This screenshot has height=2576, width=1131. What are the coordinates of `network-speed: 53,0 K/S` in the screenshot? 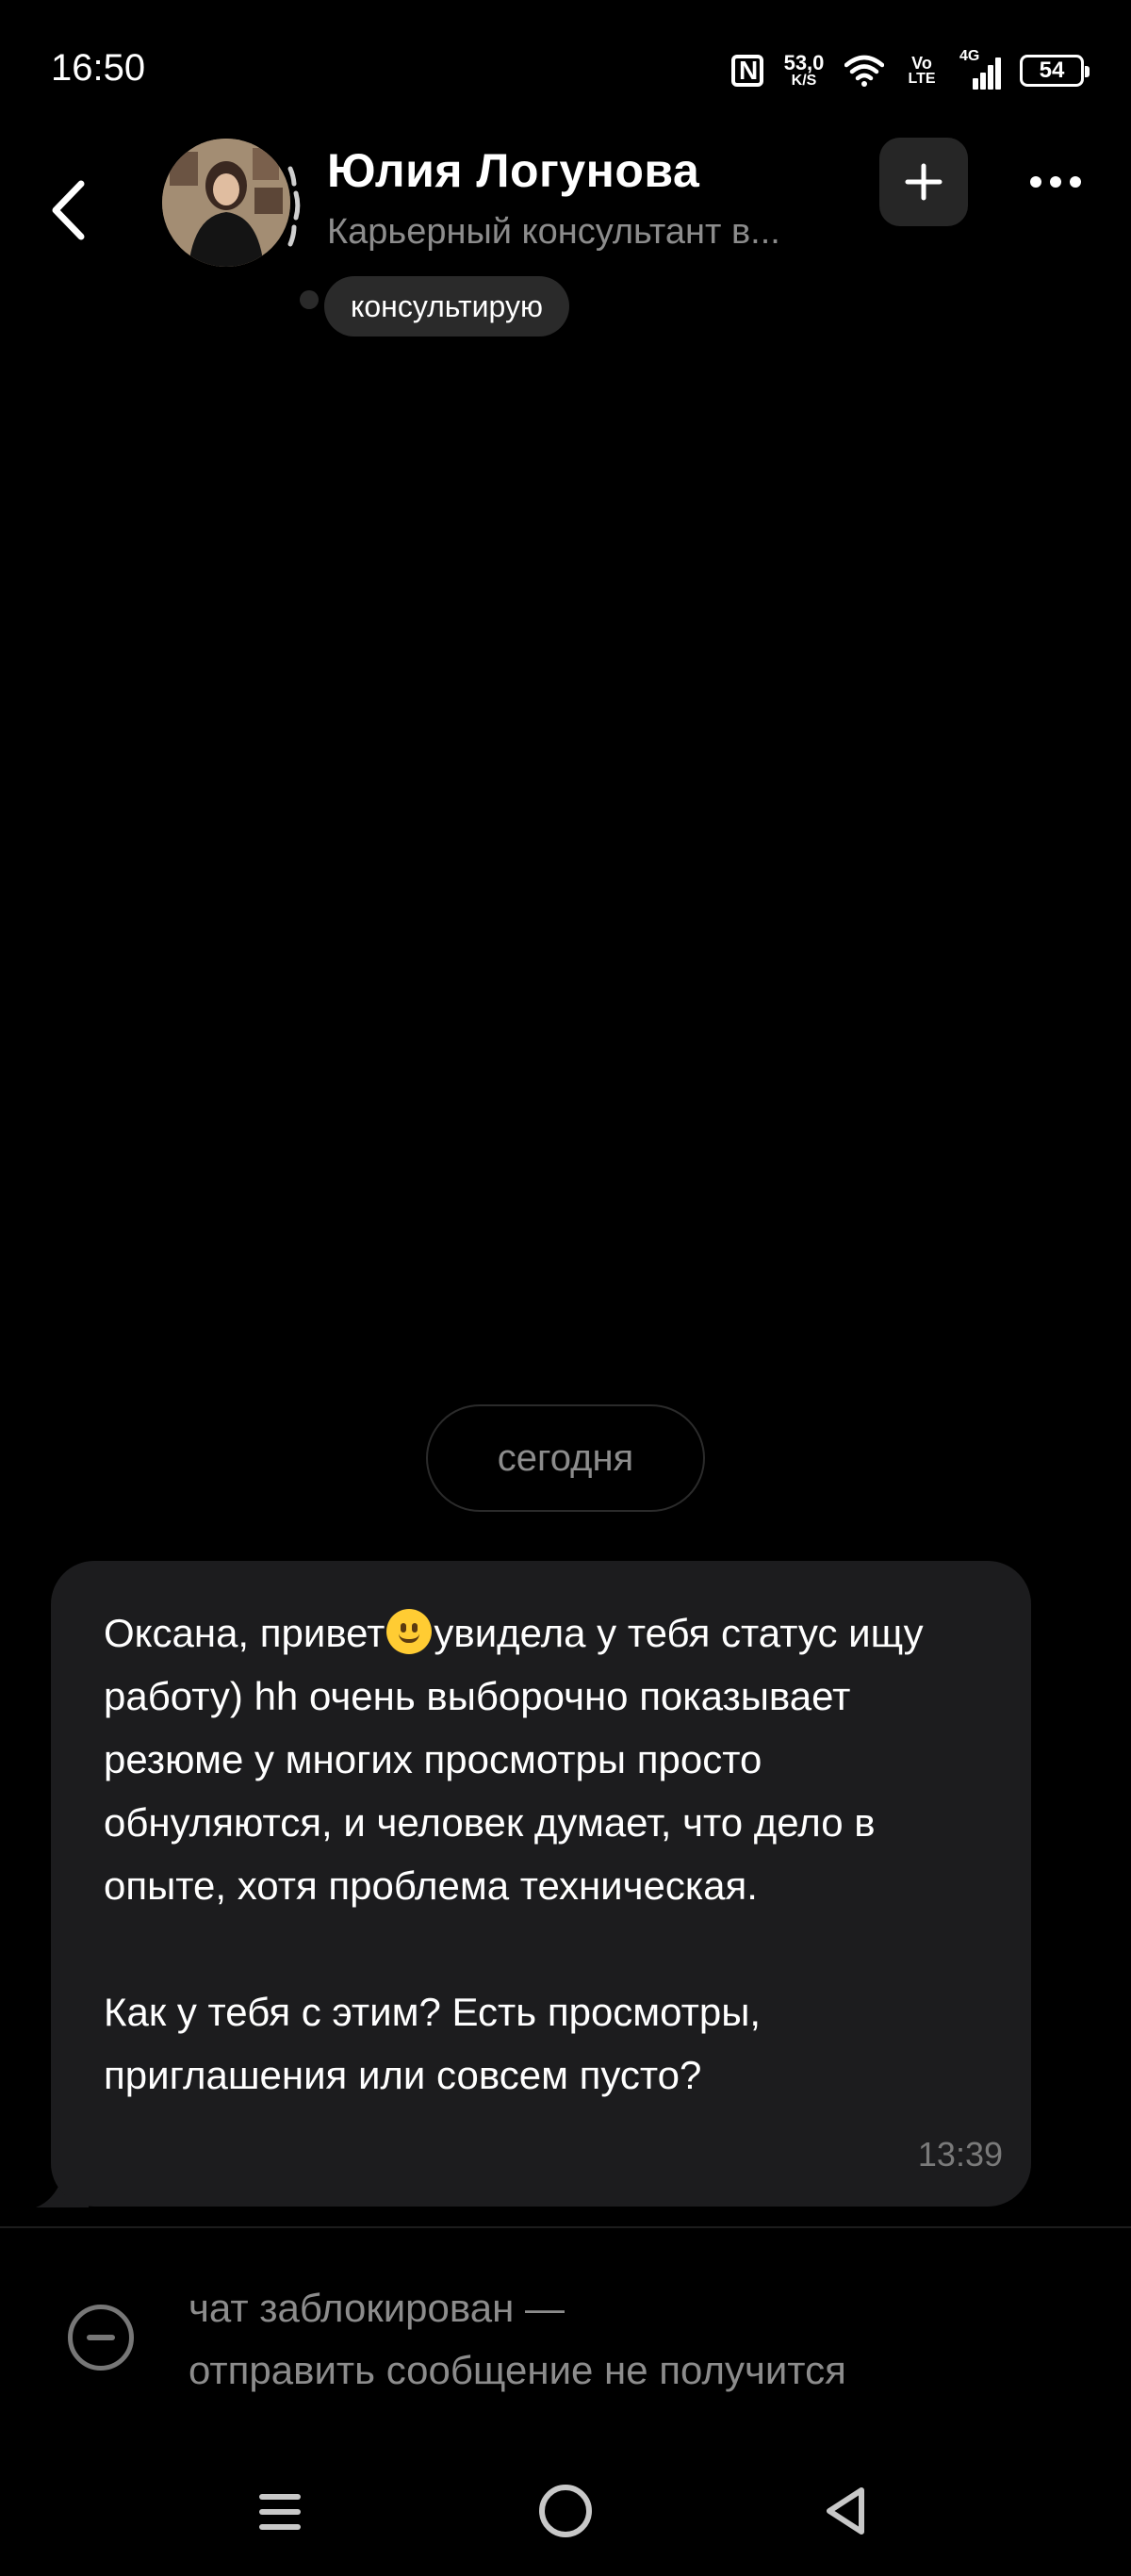 It's located at (804, 71).